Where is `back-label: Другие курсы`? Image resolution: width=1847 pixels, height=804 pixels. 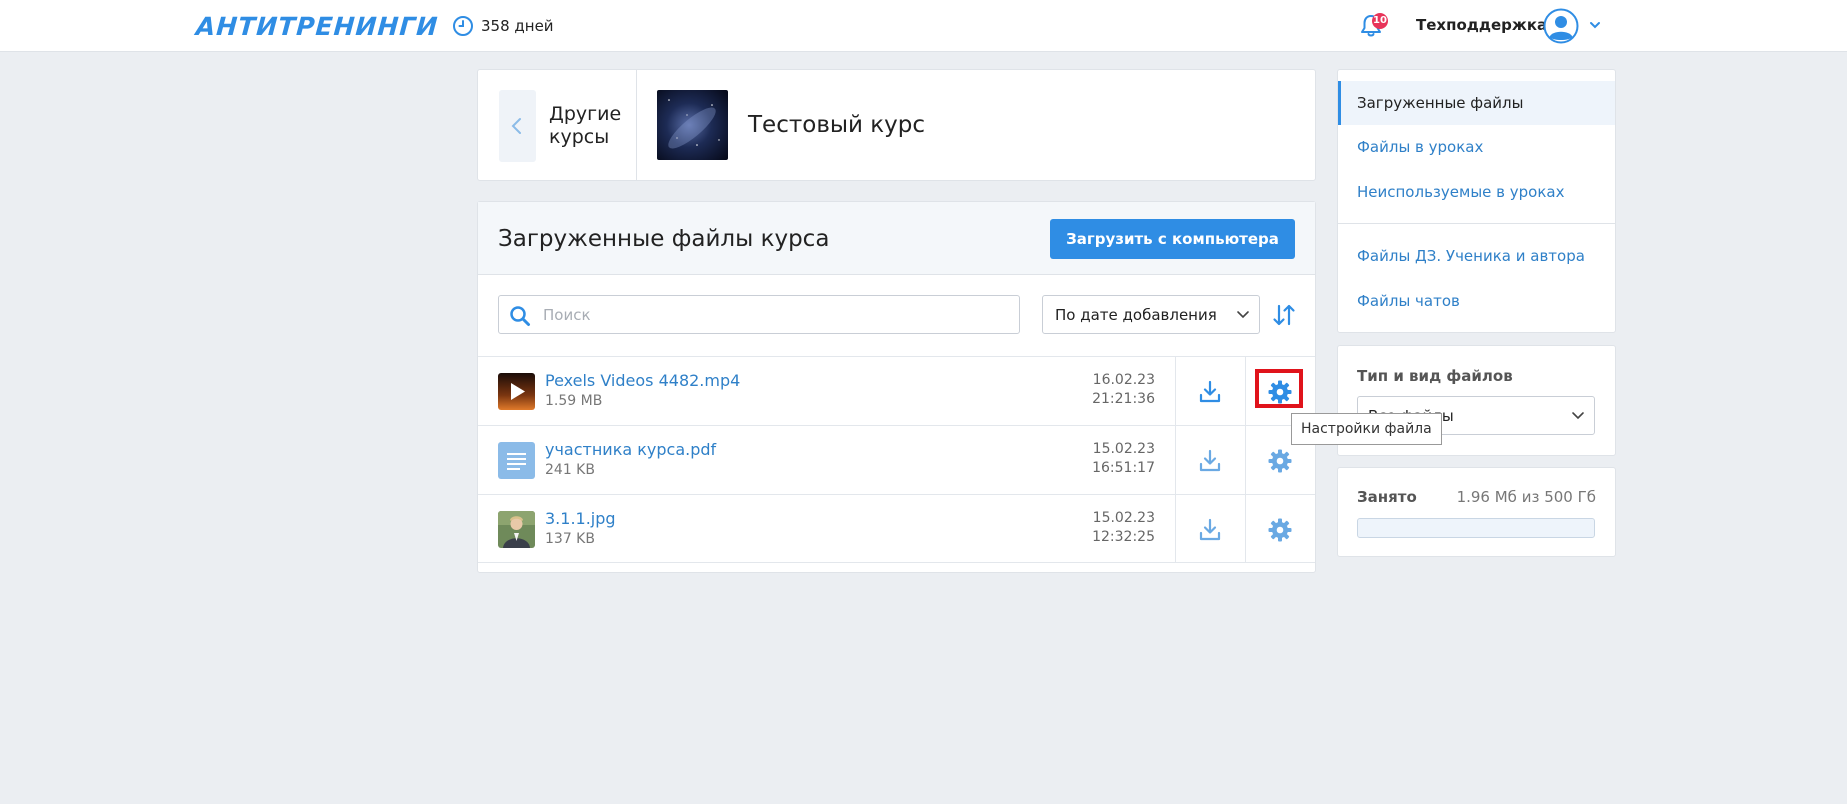
back-label: Другие курсы is located at coordinates (594, 126).